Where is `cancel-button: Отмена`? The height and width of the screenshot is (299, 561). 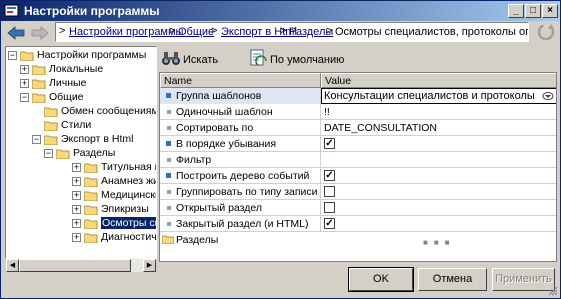 cancel-button: Отмена is located at coordinates (452, 279).